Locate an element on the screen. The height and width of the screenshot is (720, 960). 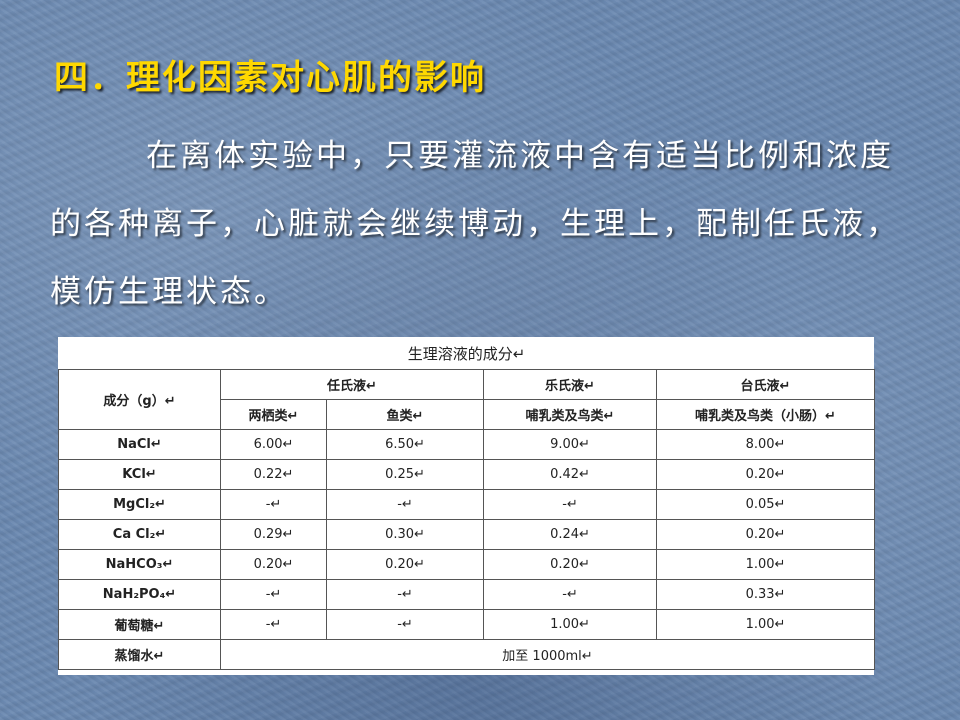
row-label: KCl↵ is located at coordinates (139, 474).